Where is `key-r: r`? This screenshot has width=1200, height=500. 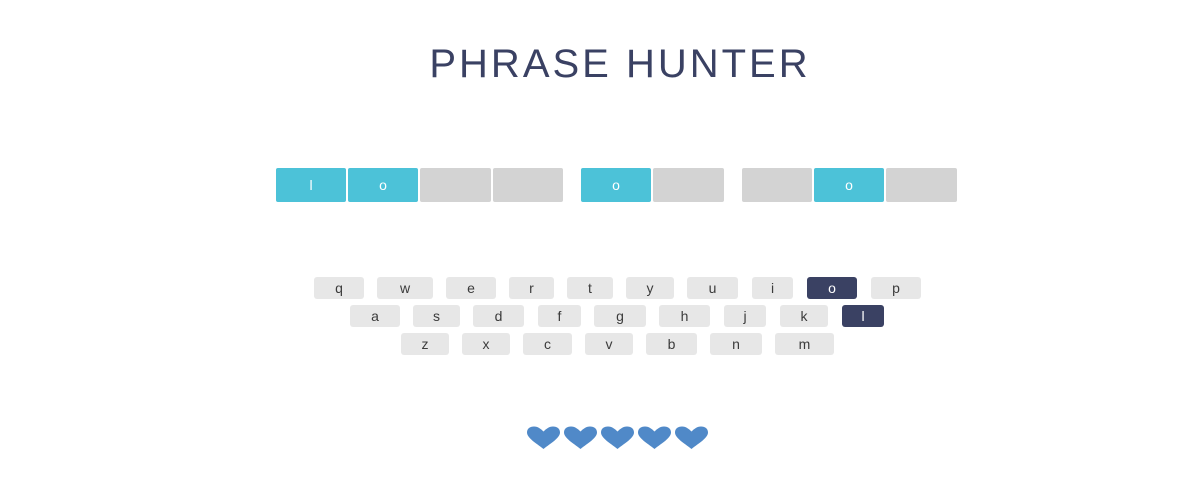
key-r: r is located at coordinates (531, 288).